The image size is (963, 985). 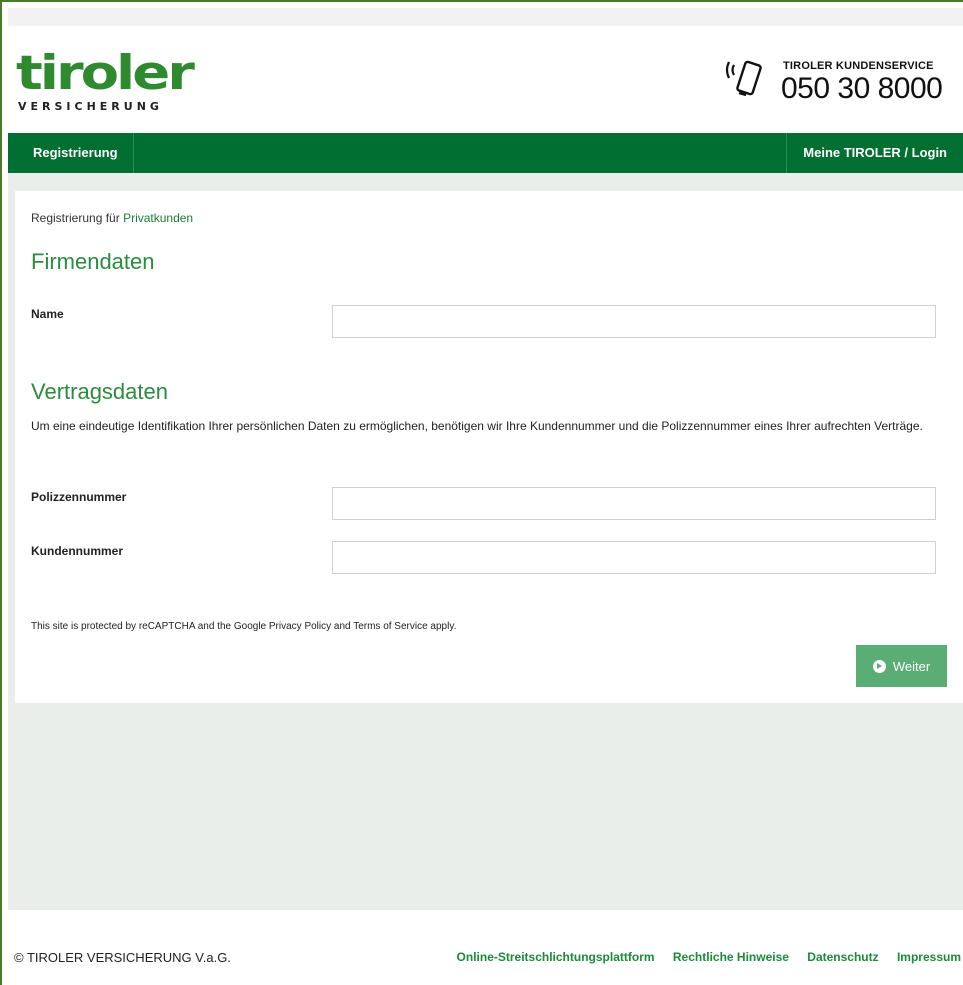 I want to click on copyright: © TIROLER VERSICHERUNG V.a.G., so click(x=122, y=957).